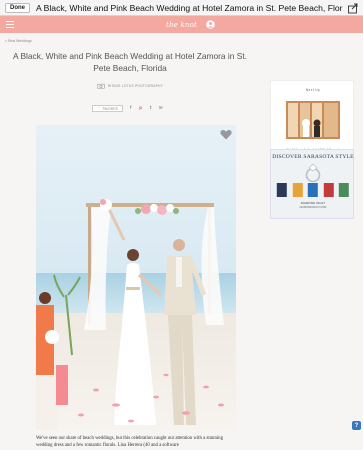 This screenshot has width=363, height=450. I want to click on photographer-credit: RISING LOTUS PHOTOGRAPHY, so click(130, 86).